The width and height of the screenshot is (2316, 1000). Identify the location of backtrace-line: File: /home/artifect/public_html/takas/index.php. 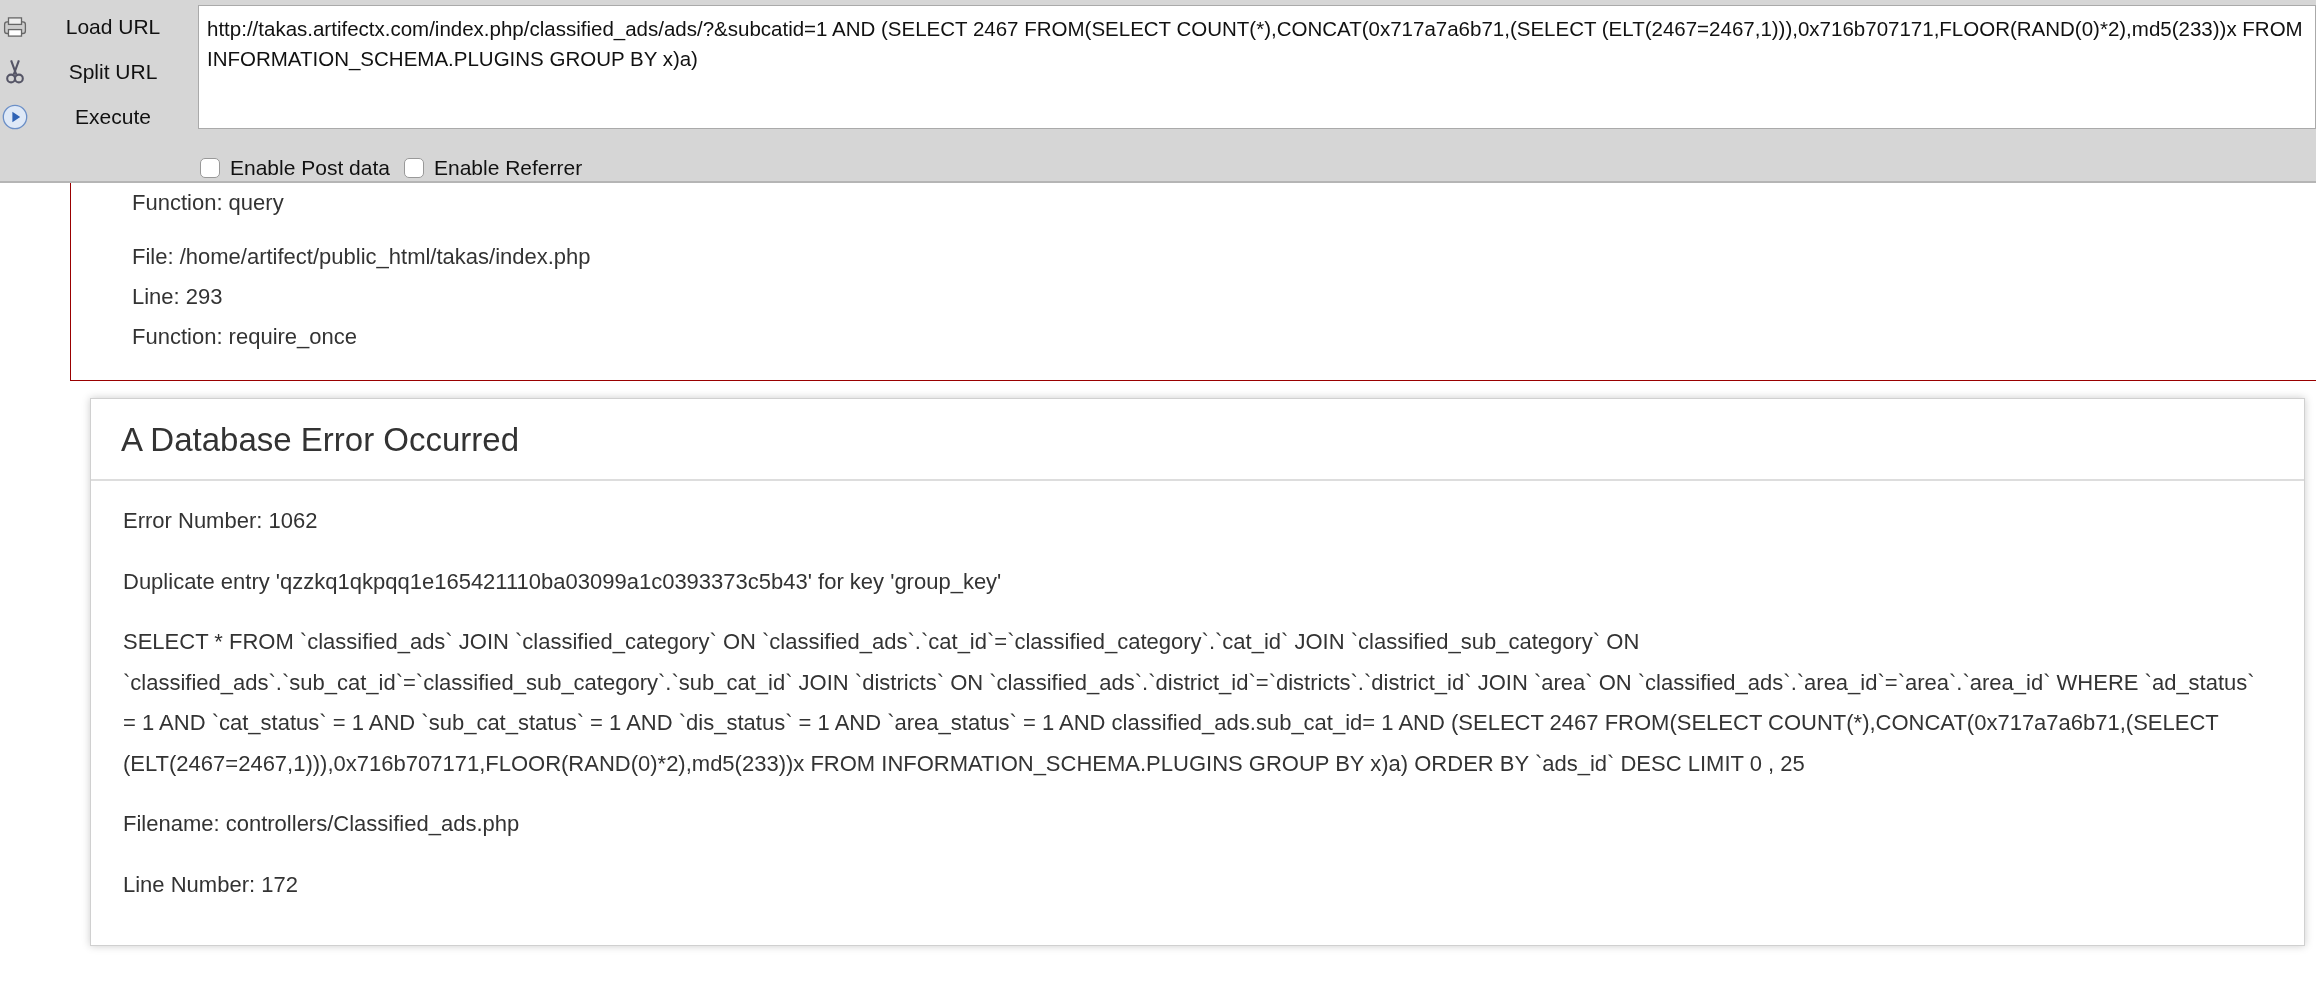
(362, 257).